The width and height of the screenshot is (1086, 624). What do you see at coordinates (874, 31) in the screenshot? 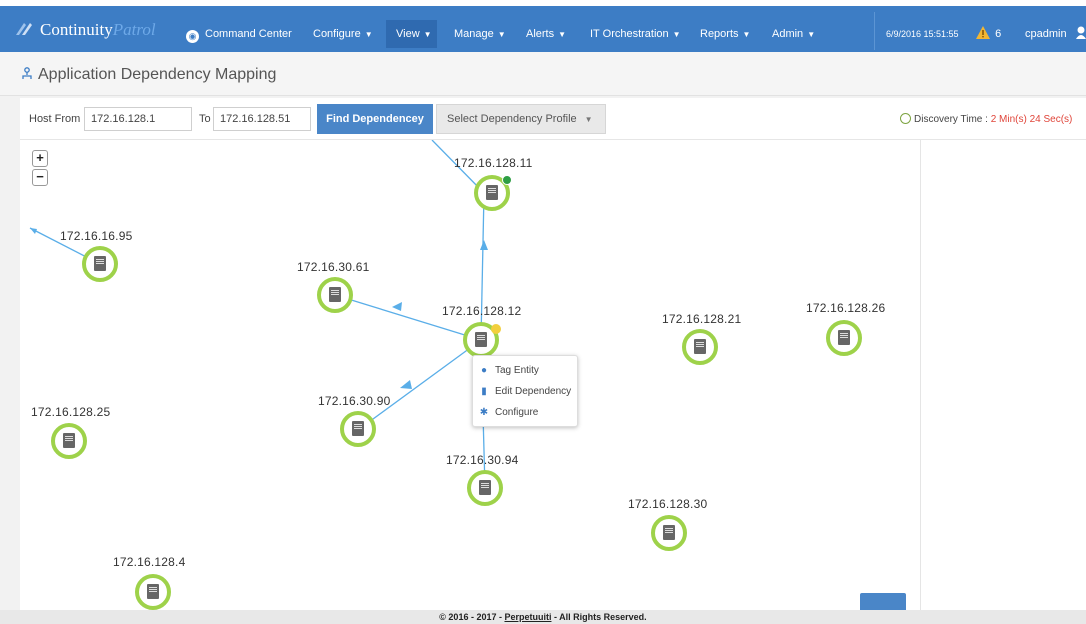
I see `nav-divider` at bounding box center [874, 31].